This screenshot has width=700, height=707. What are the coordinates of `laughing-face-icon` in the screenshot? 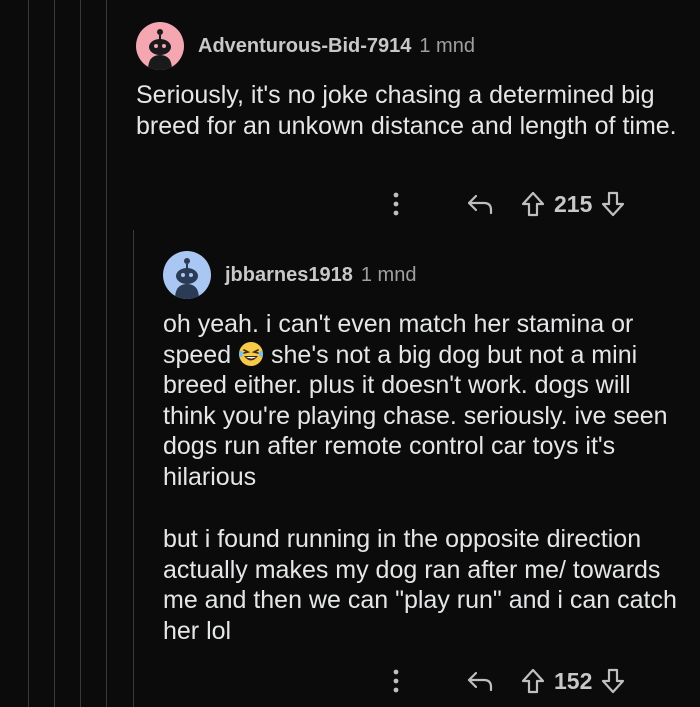 It's located at (251, 353).